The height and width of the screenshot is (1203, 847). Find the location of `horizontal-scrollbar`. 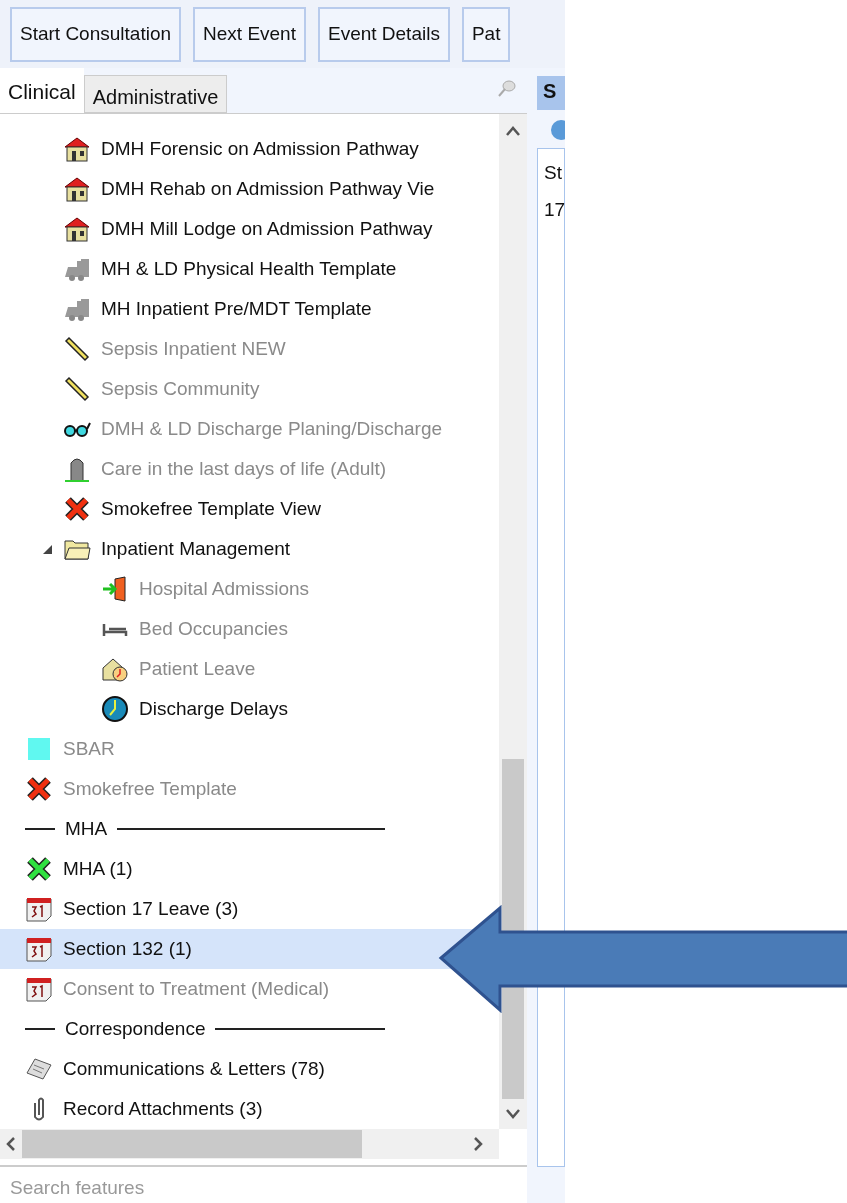

horizontal-scrollbar is located at coordinates (249, 1144).